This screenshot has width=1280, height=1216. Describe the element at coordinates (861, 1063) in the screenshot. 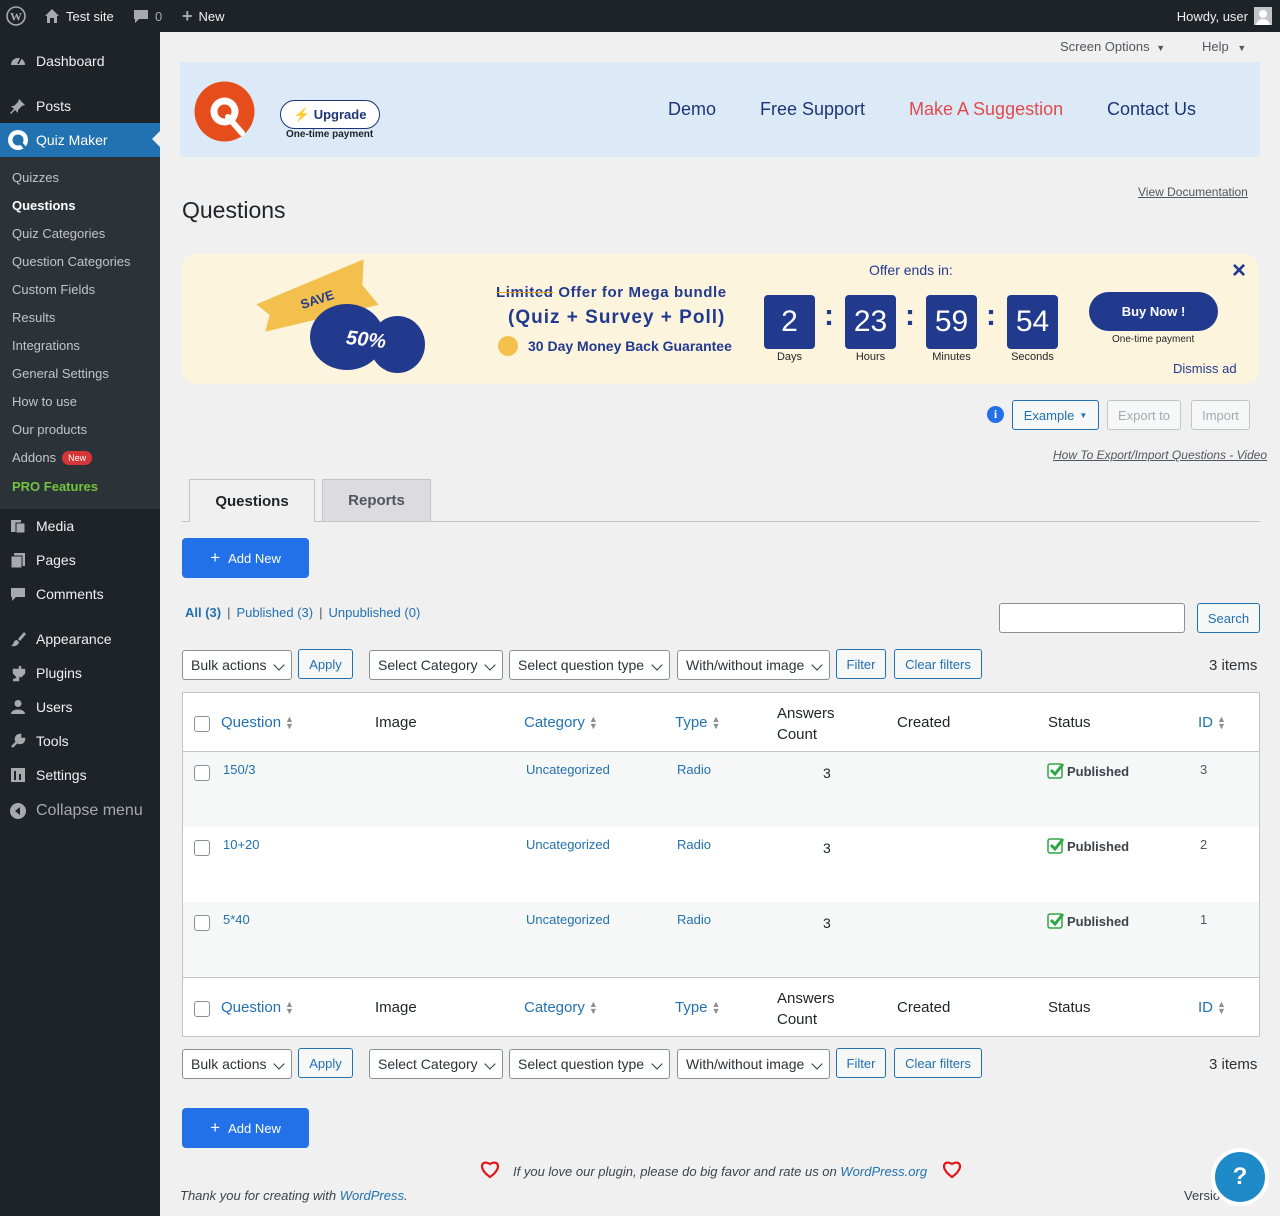

I see `filter-button-bottom: Filter` at that location.